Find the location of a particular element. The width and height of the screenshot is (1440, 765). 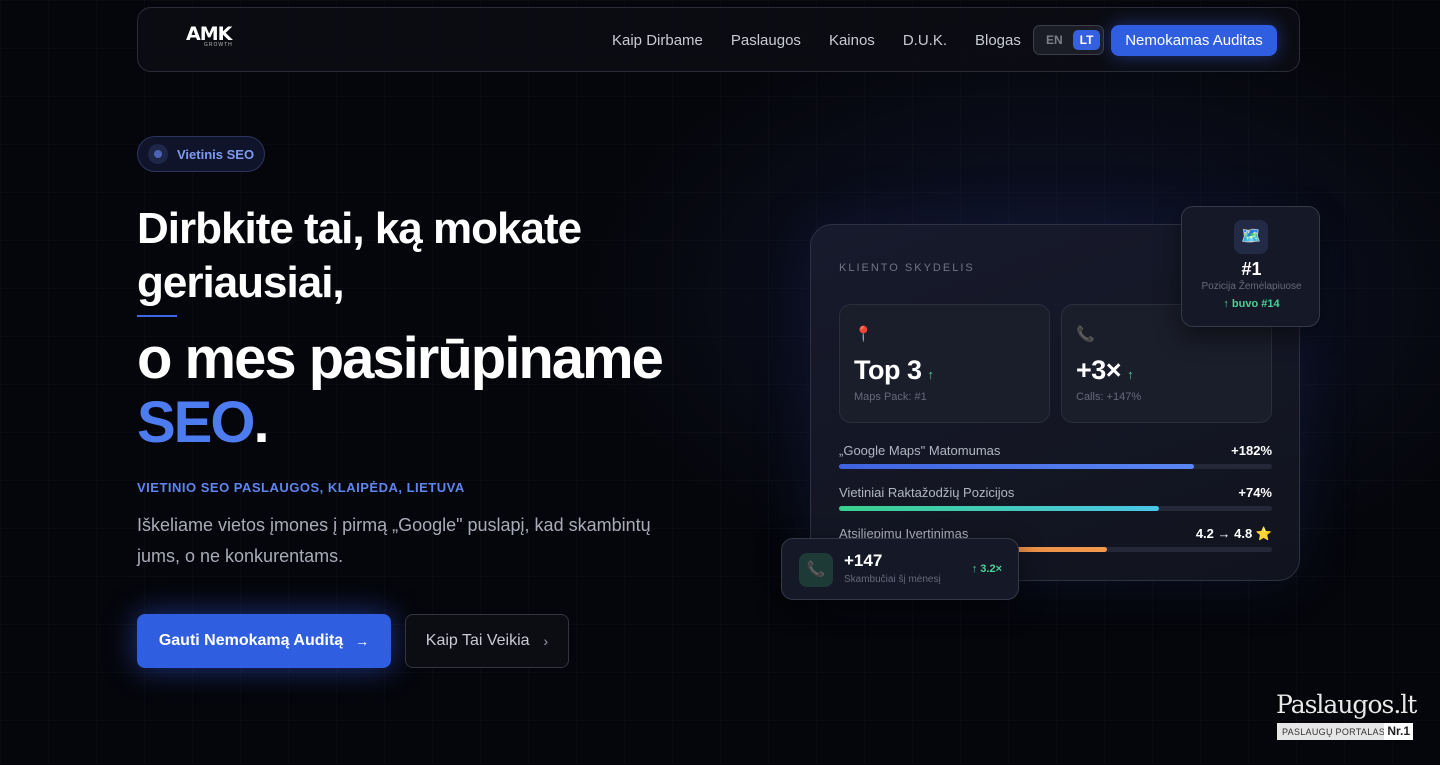

headline-line-2: o mes pasirūpiname is located at coordinates (400, 358).